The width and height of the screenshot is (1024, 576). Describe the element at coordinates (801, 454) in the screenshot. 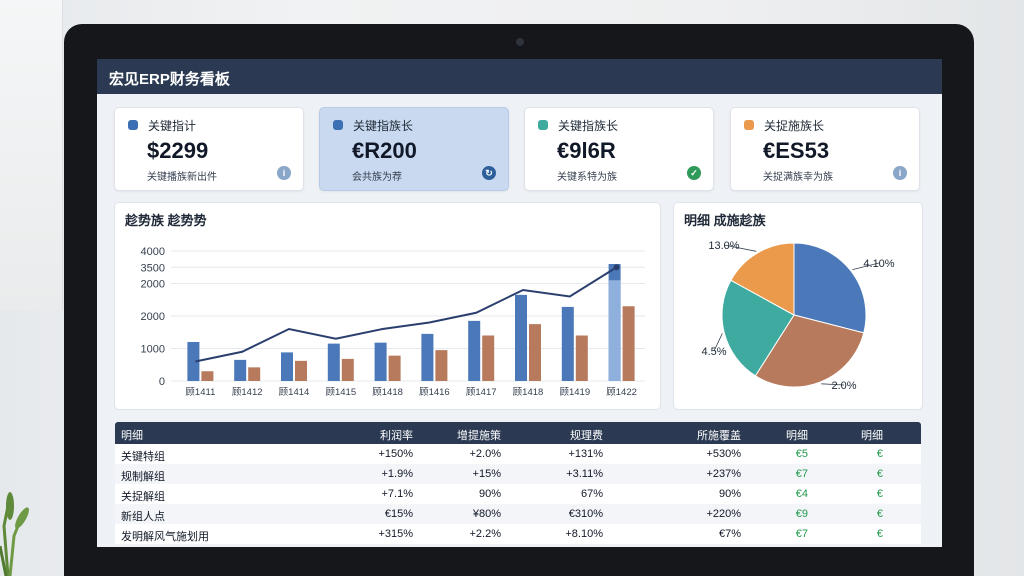

I see `table-cell: €5` at that location.